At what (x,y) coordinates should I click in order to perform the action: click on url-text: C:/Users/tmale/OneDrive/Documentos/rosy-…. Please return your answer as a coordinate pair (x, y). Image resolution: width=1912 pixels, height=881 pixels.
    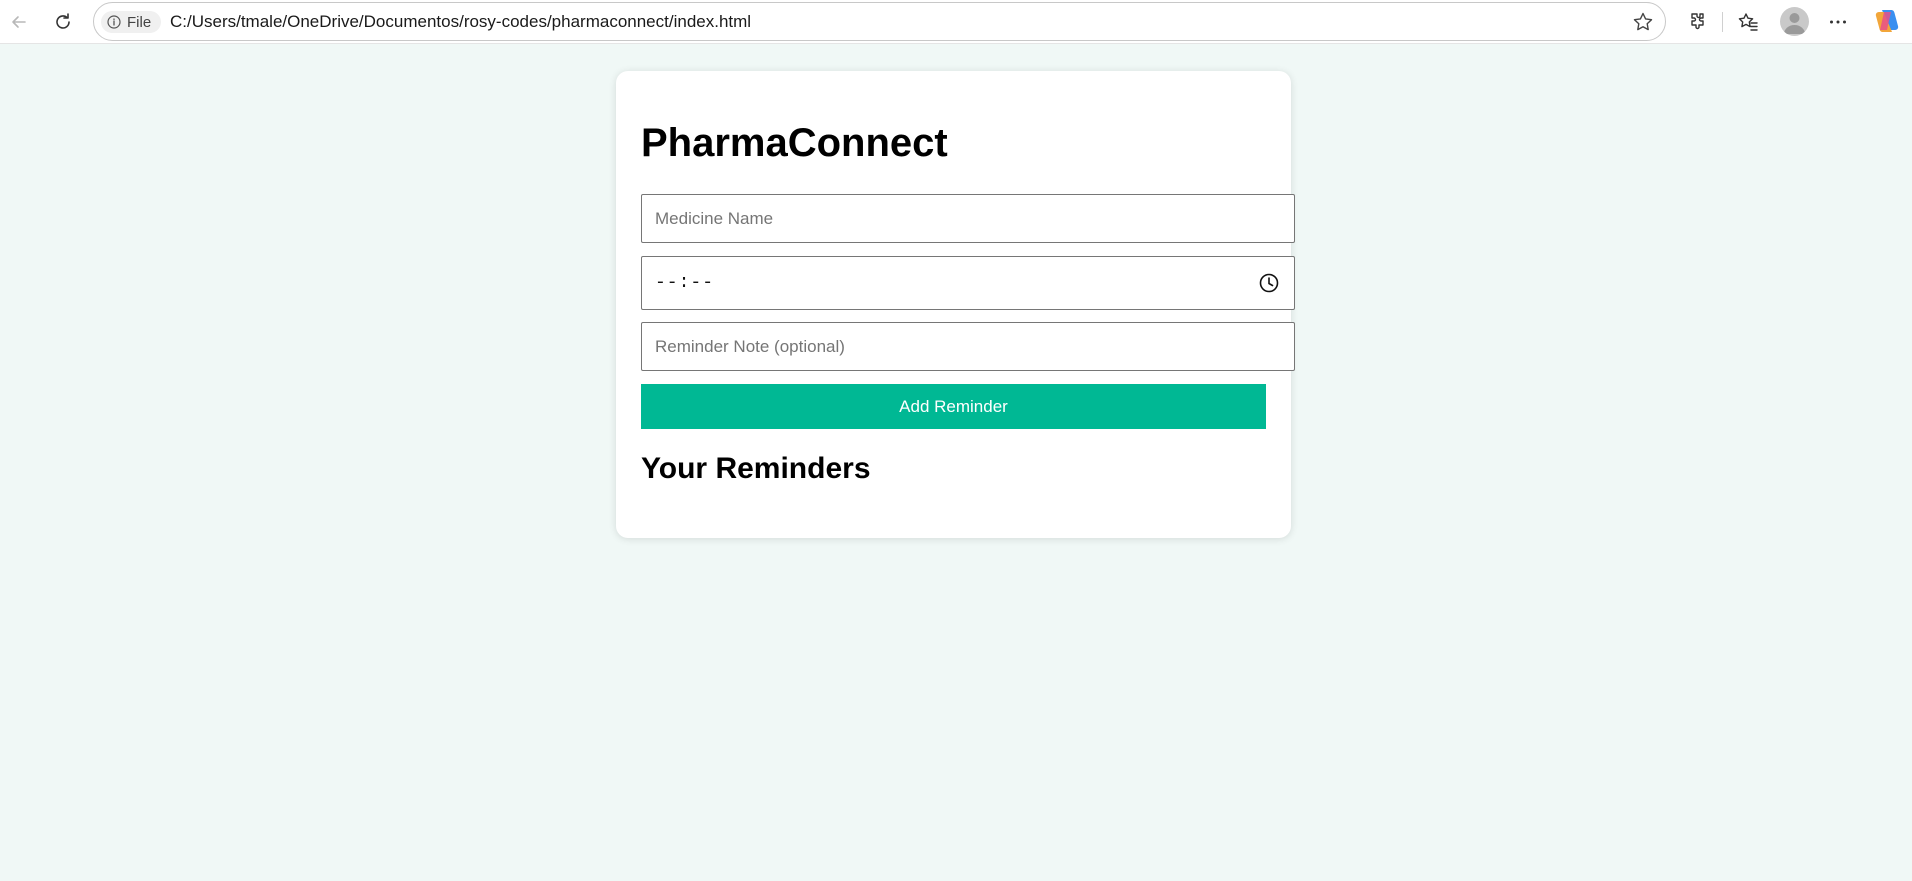
    Looking at the image, I should click on (460, 22).